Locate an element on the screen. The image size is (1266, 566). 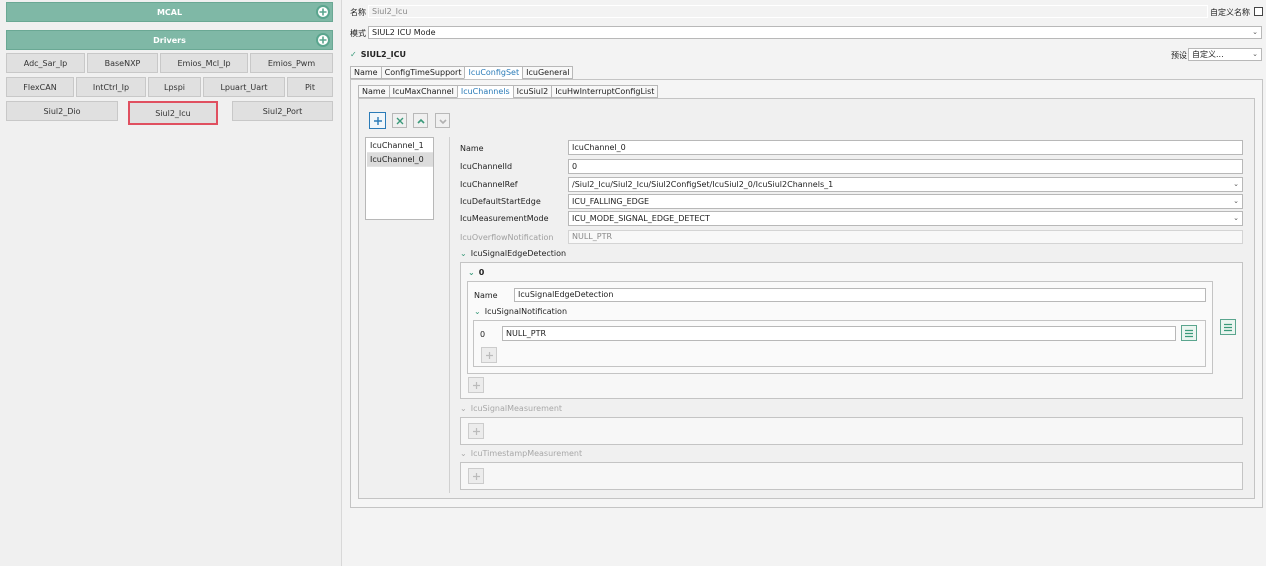
overflow-notification-label: IcuOverflowNotification is located at coordinates (507, 237).